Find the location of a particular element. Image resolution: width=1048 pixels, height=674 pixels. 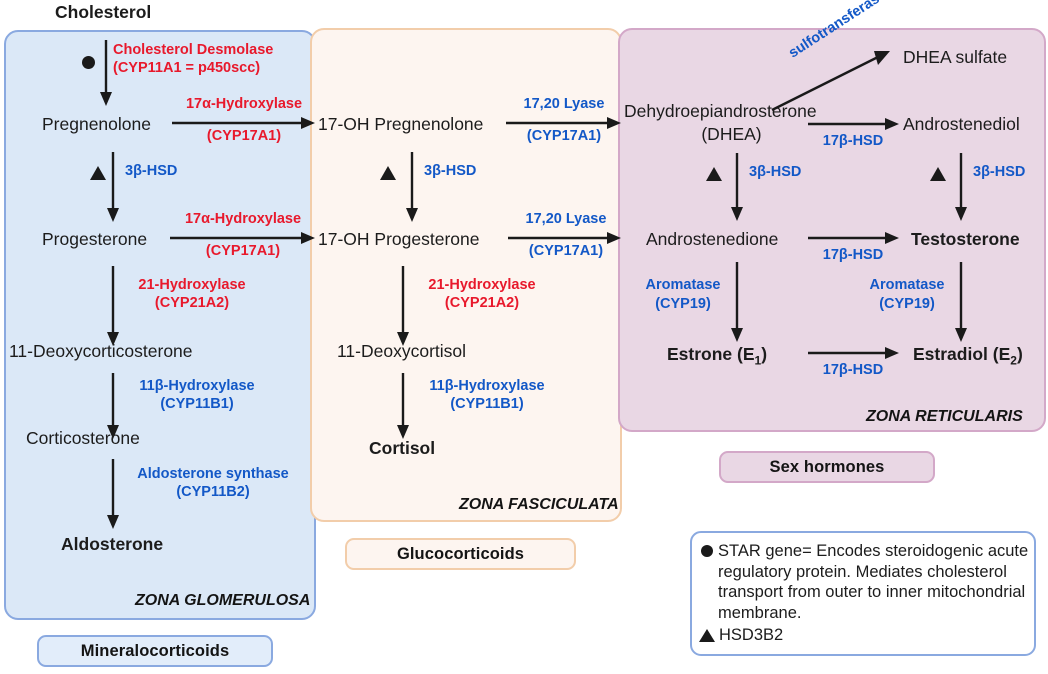

node-cortisol: Cortisol is located at coordinates (402, 448).